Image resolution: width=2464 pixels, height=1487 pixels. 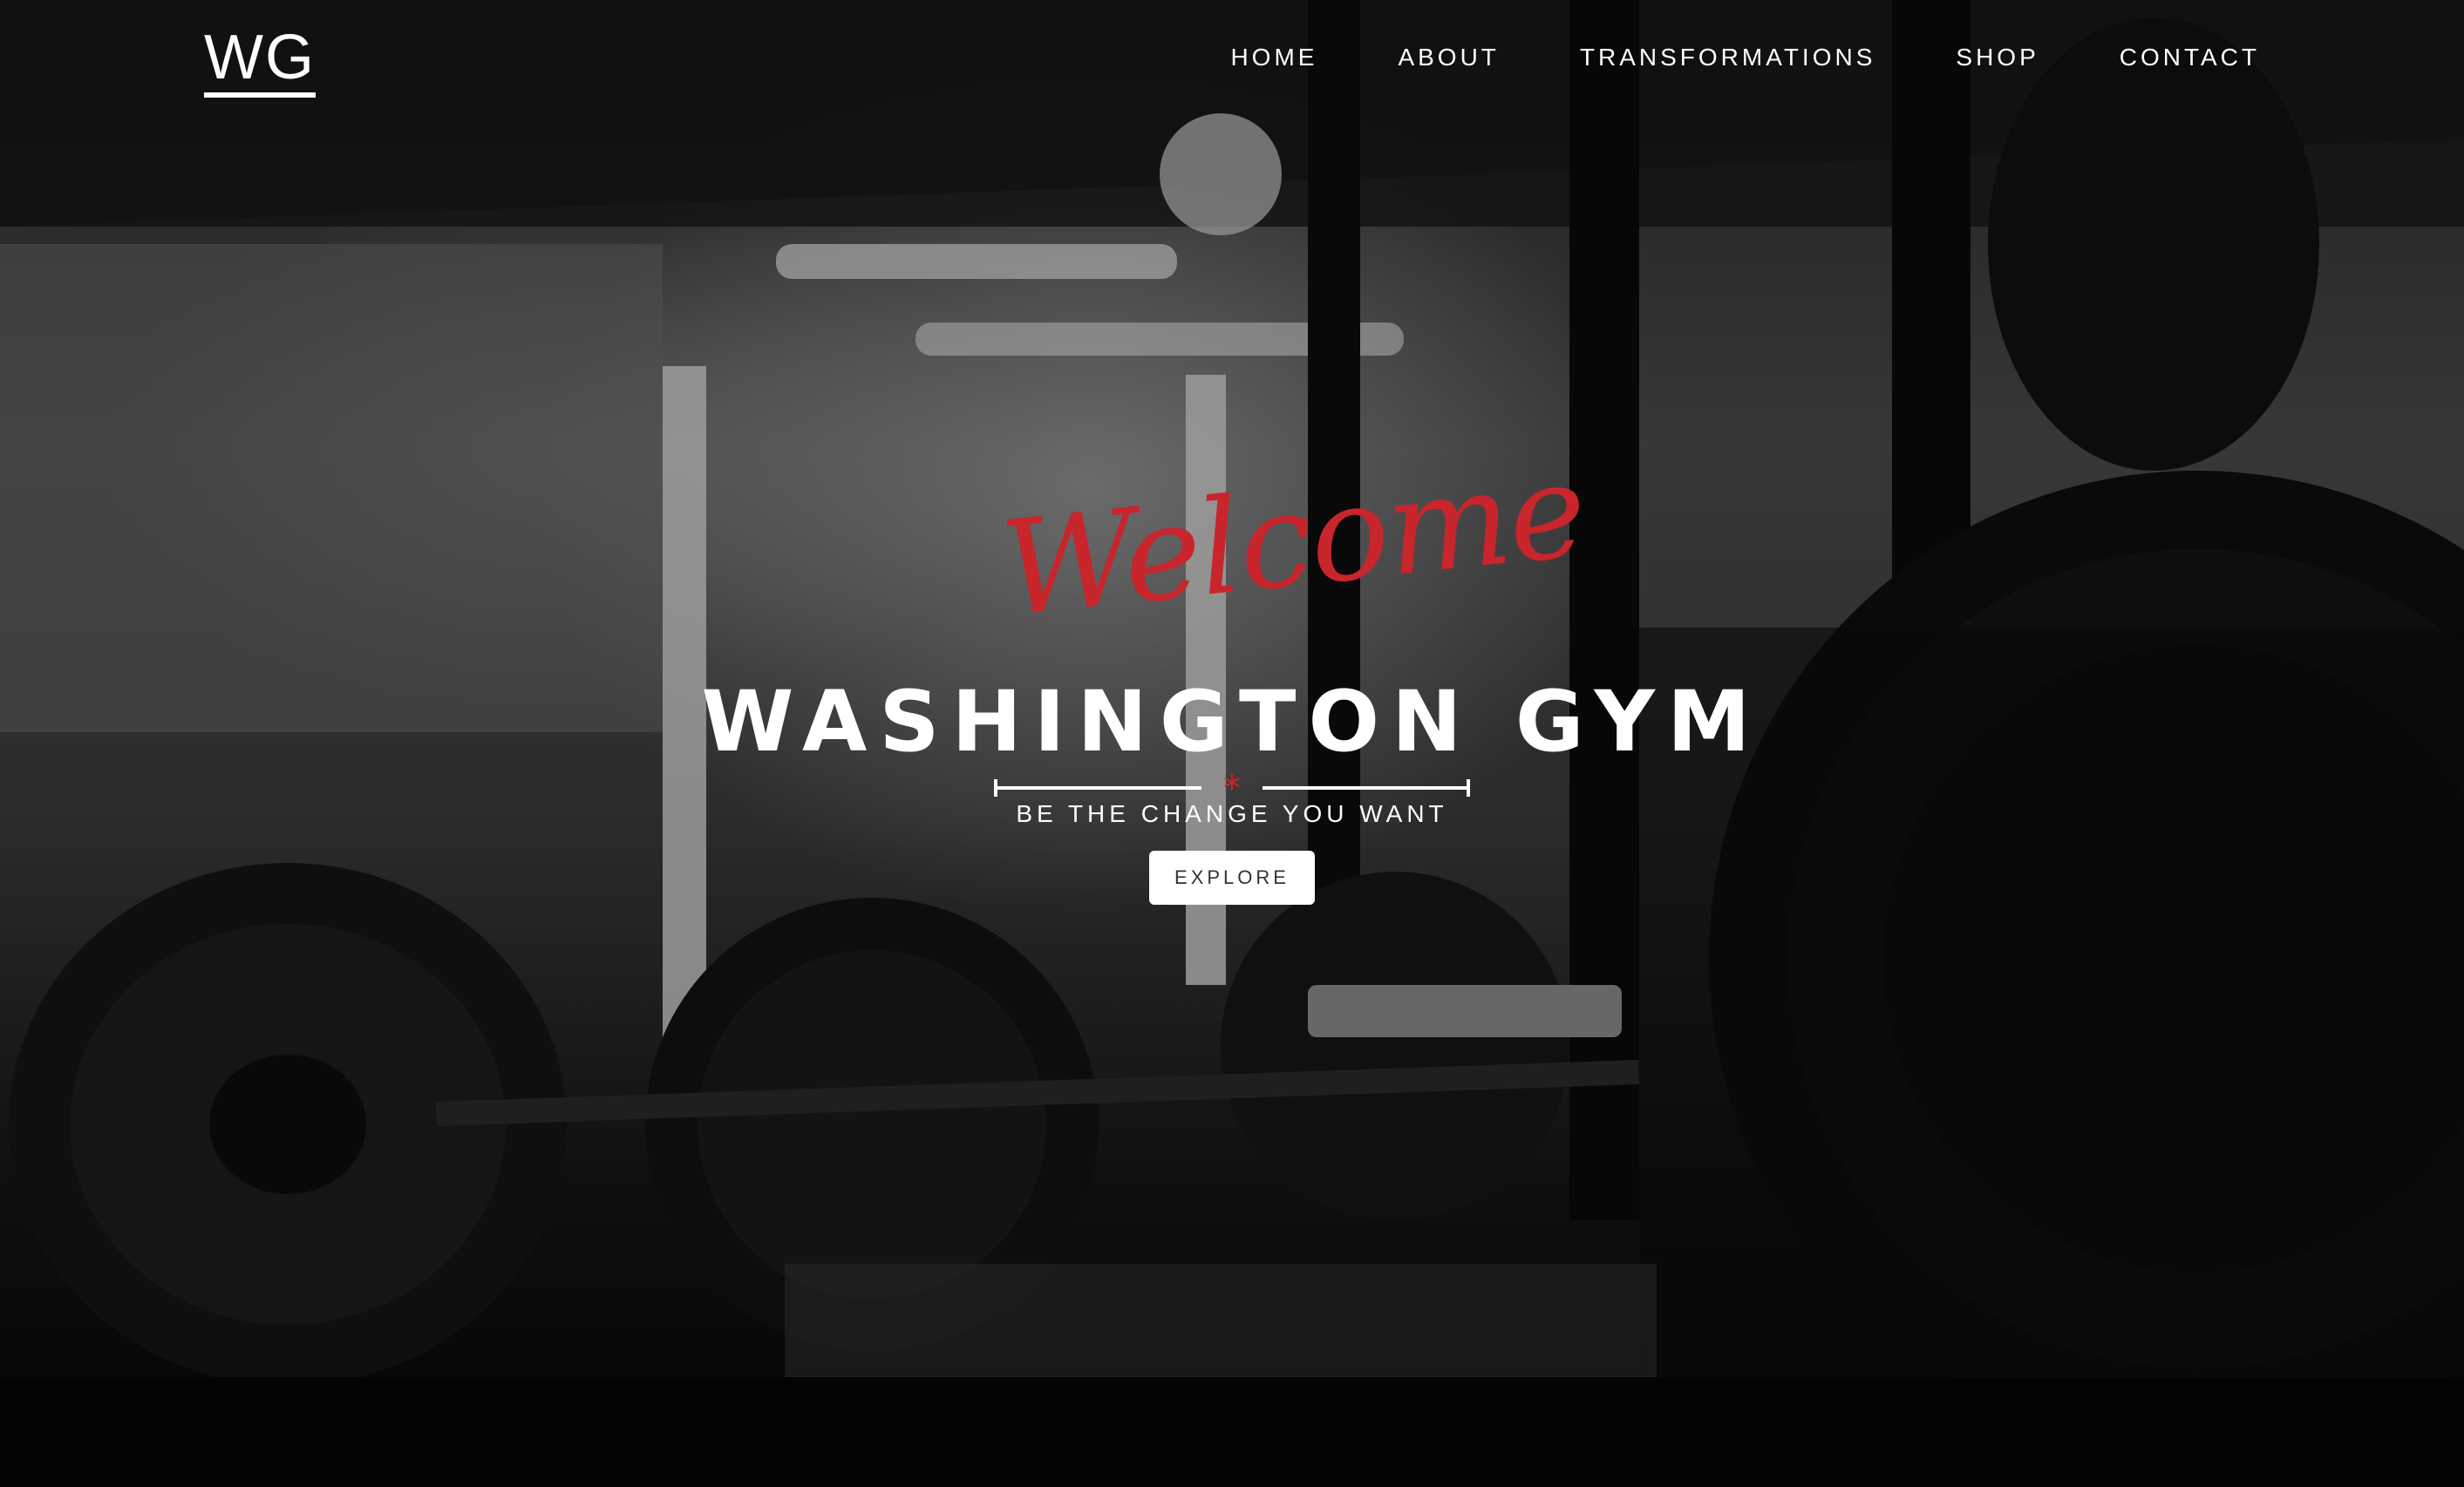 I want to click on nav-menu: HOME ABOUT TRANSFORMATIONS SHOP CONTACT, so click(x=1705, y=57).